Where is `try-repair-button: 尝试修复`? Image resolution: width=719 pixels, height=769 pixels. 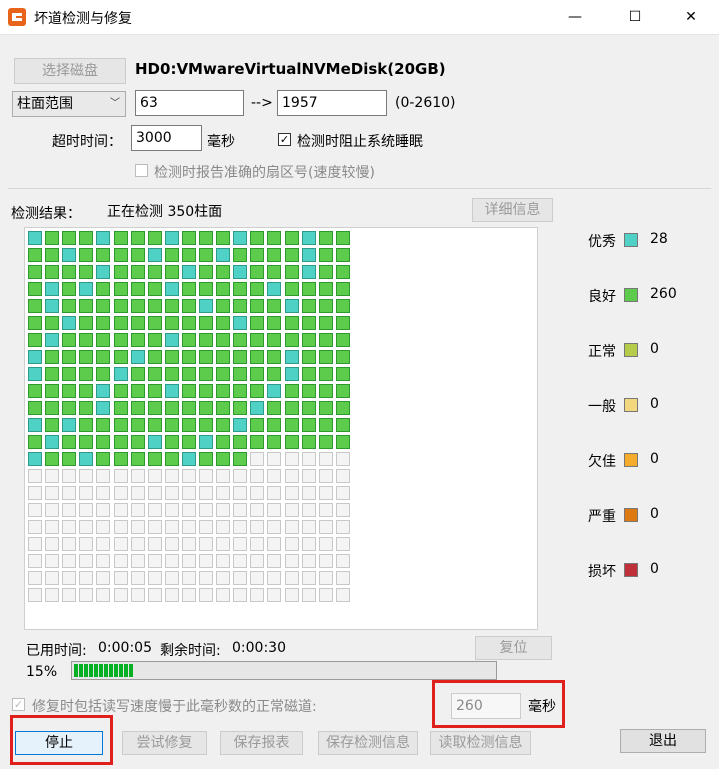
try-repair-button: 尝试修复 is located at coordinates (164, 743).